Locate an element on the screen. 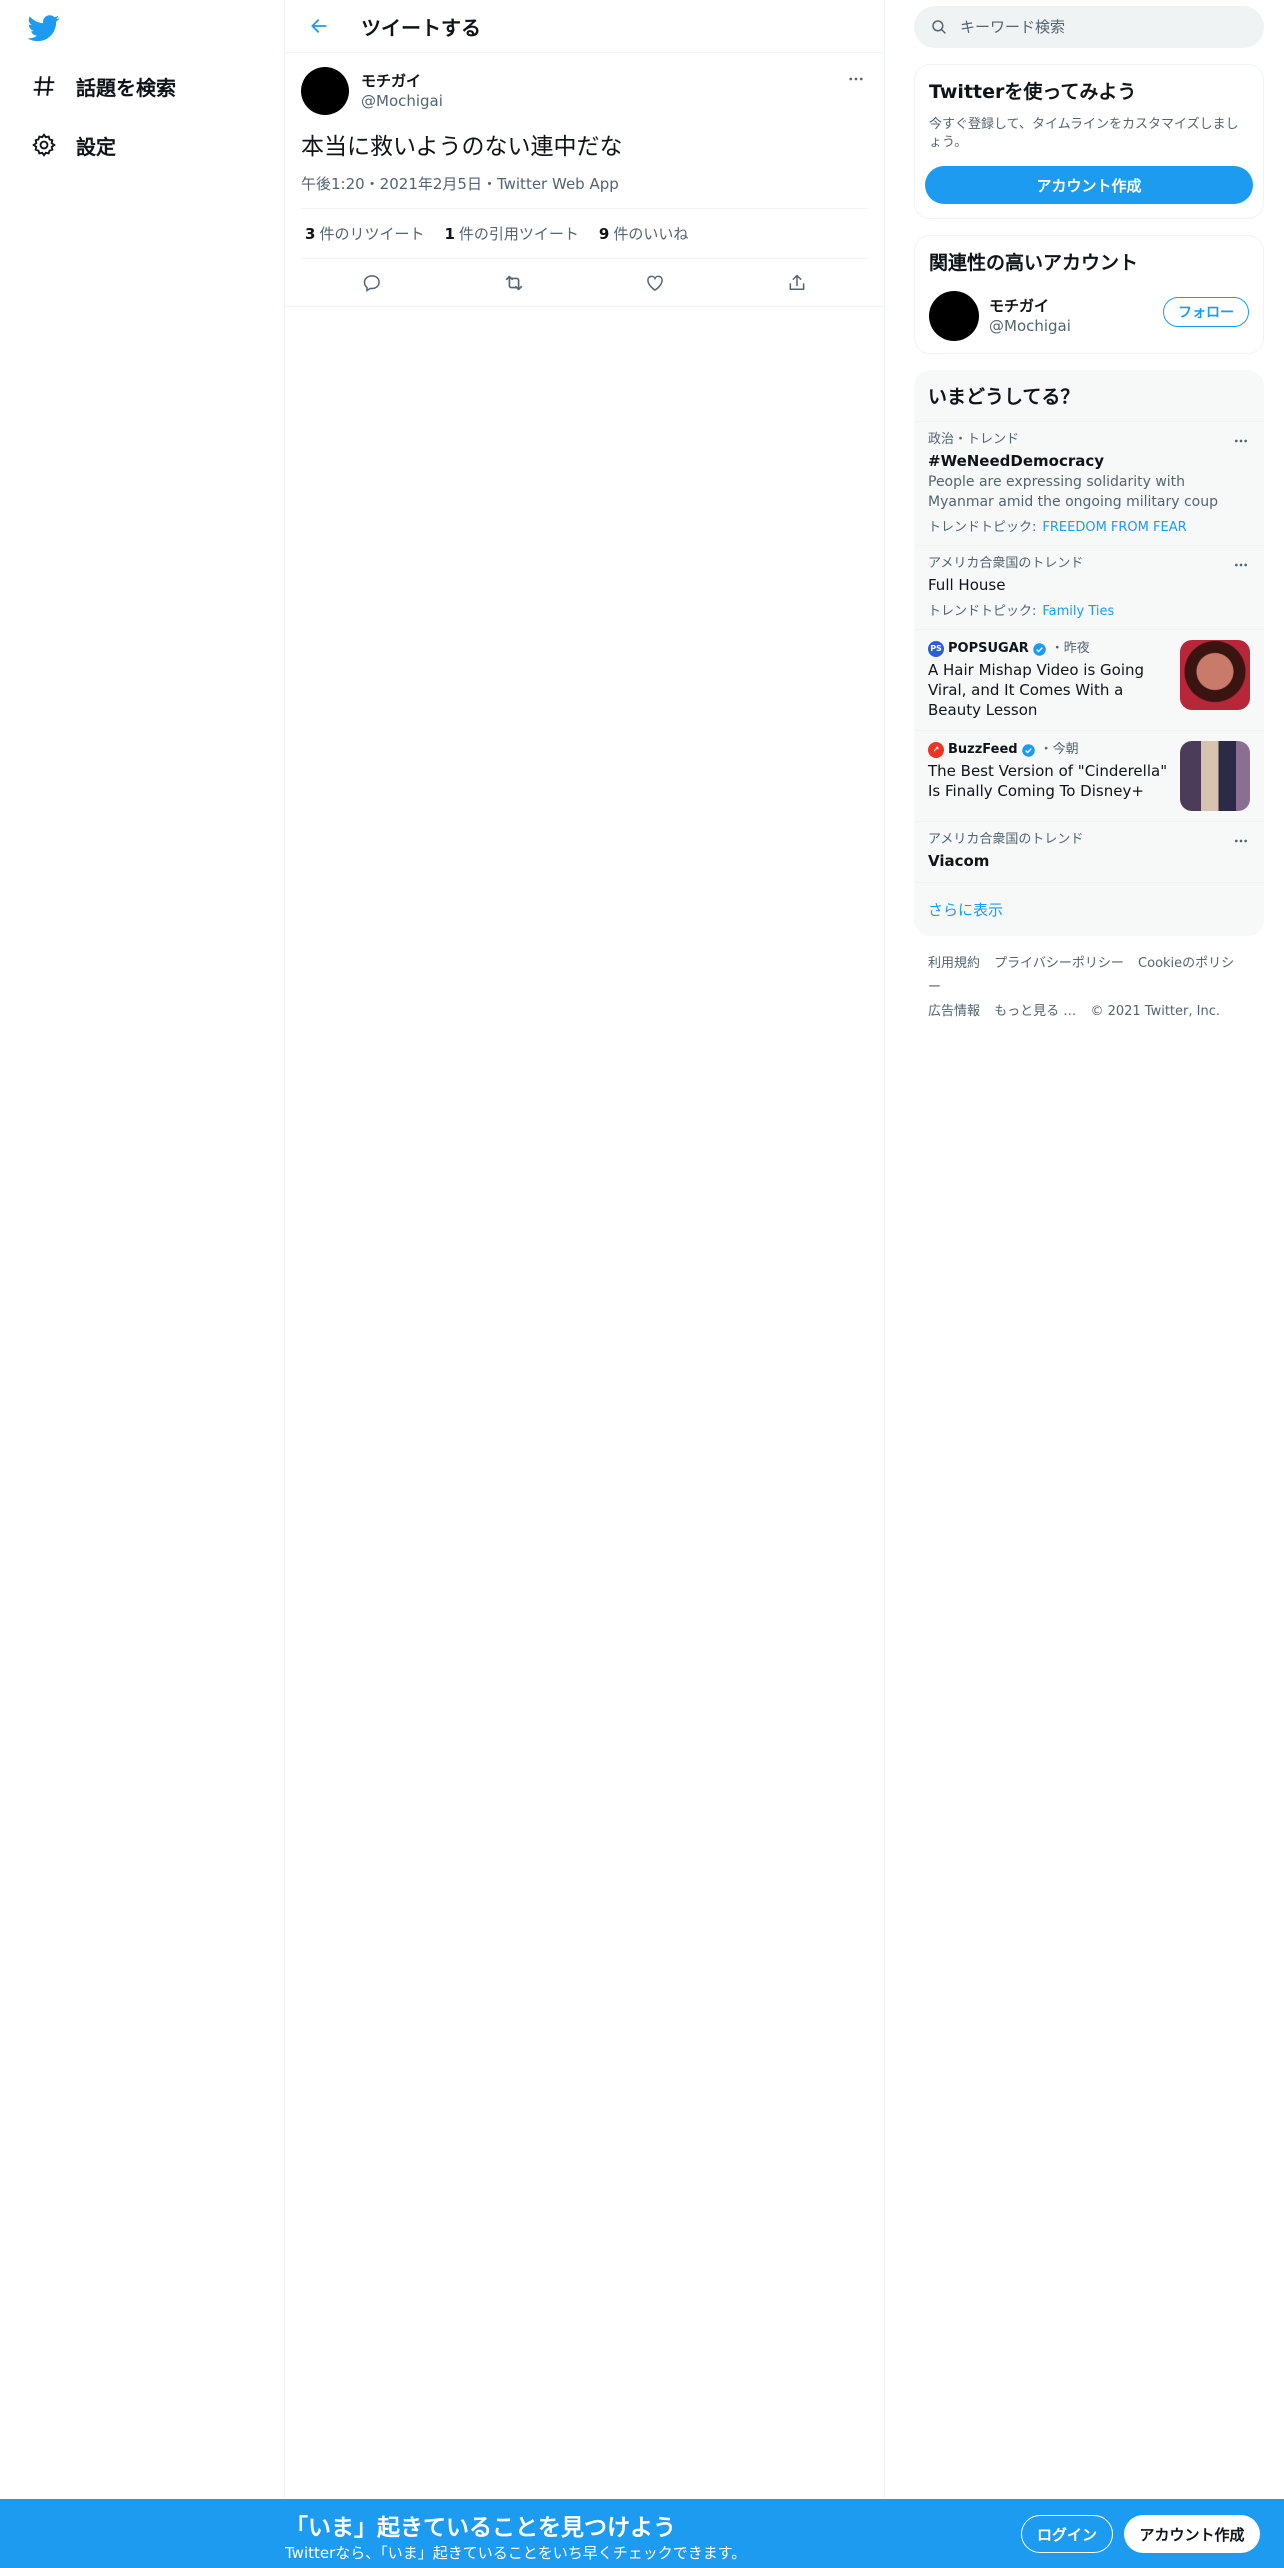 The height and width of the screenshot is (2568, 1284). popsugar-logo-icon: PS is located at coordinates (936, 649).